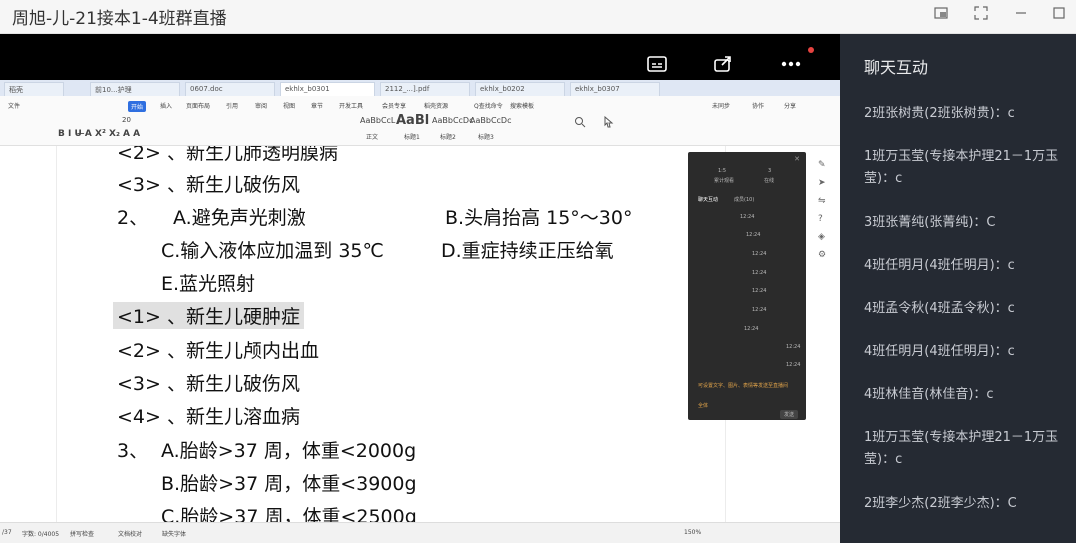 This screenshot has height=543, width=1076. Describe the element at coordinates (770, 171) in the screenshot. I see `stat-value: 3` at that location.